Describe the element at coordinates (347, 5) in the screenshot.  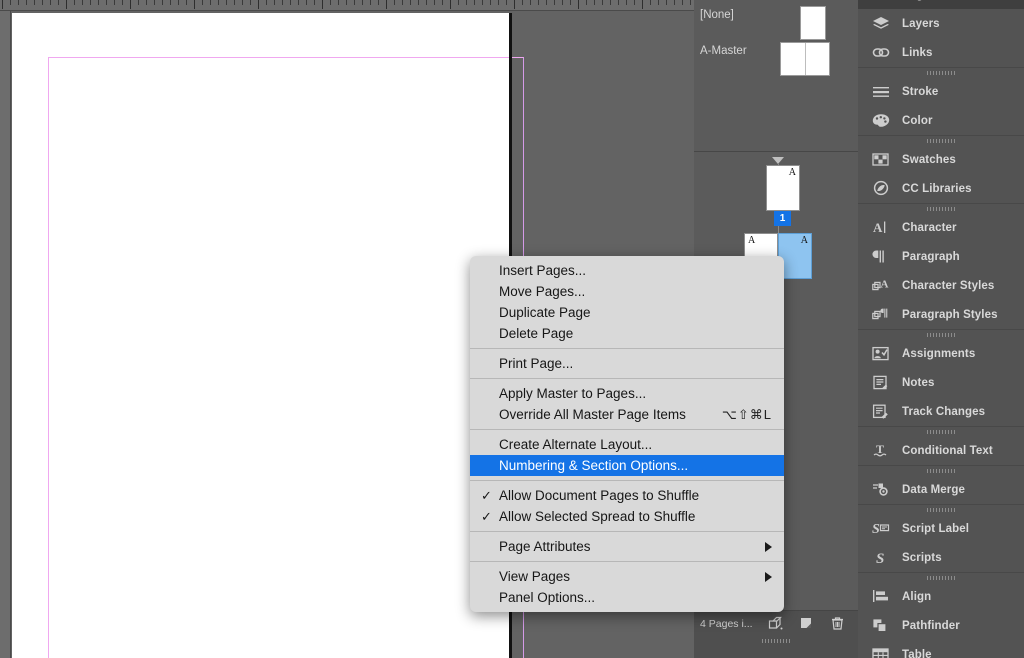
I see `horizontal-ruler` at that location.